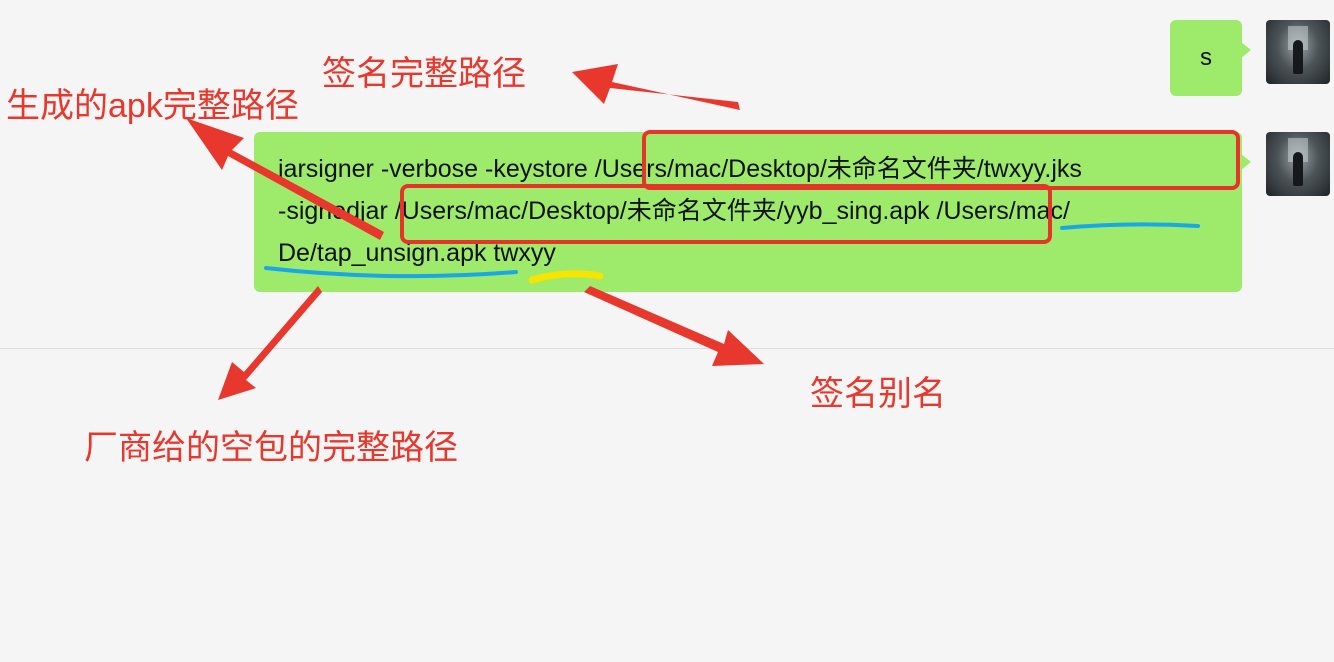 This screenshot has width=1334, height=662. Describe the element at coordinates (656, 87) in the screenshot. I see `keystore-arrow-icon` at that location.